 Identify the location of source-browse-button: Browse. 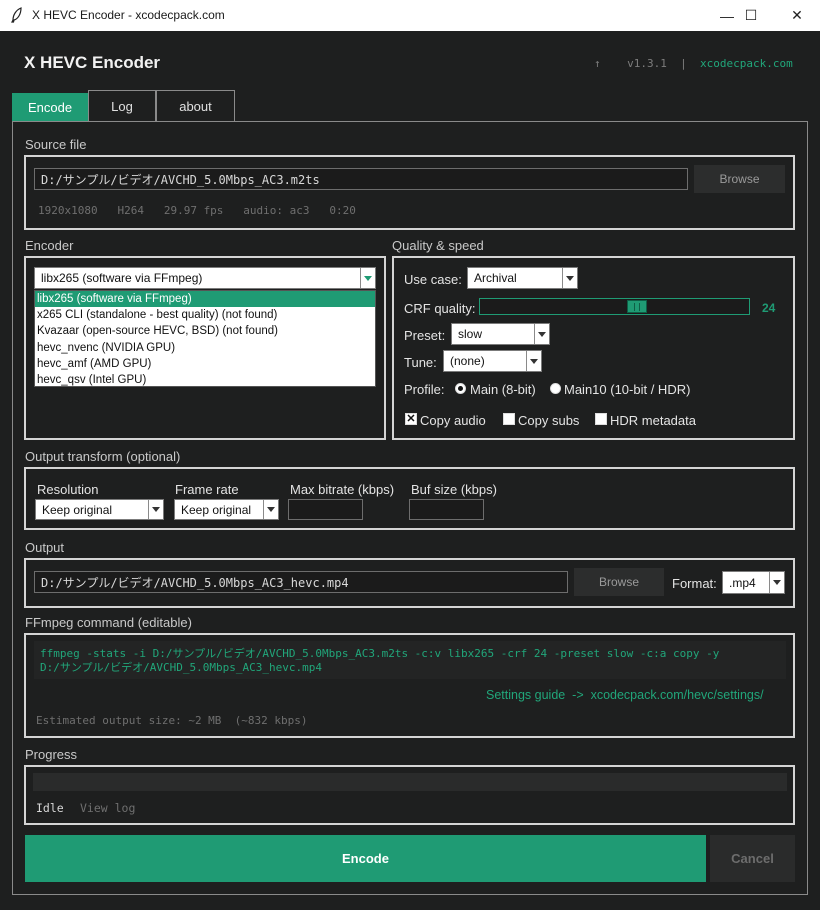
(739, 179).